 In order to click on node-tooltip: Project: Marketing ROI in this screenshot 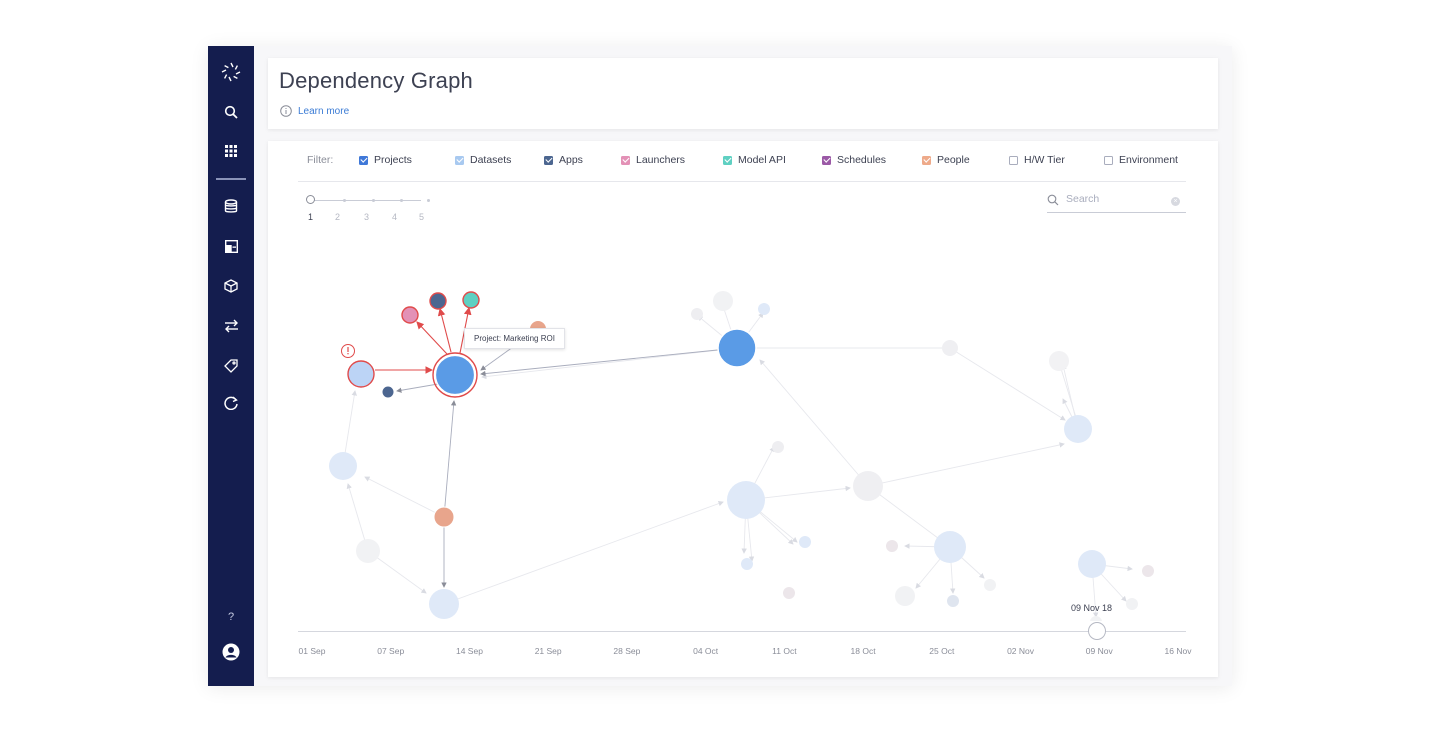, I will do `click(514, 338)`.